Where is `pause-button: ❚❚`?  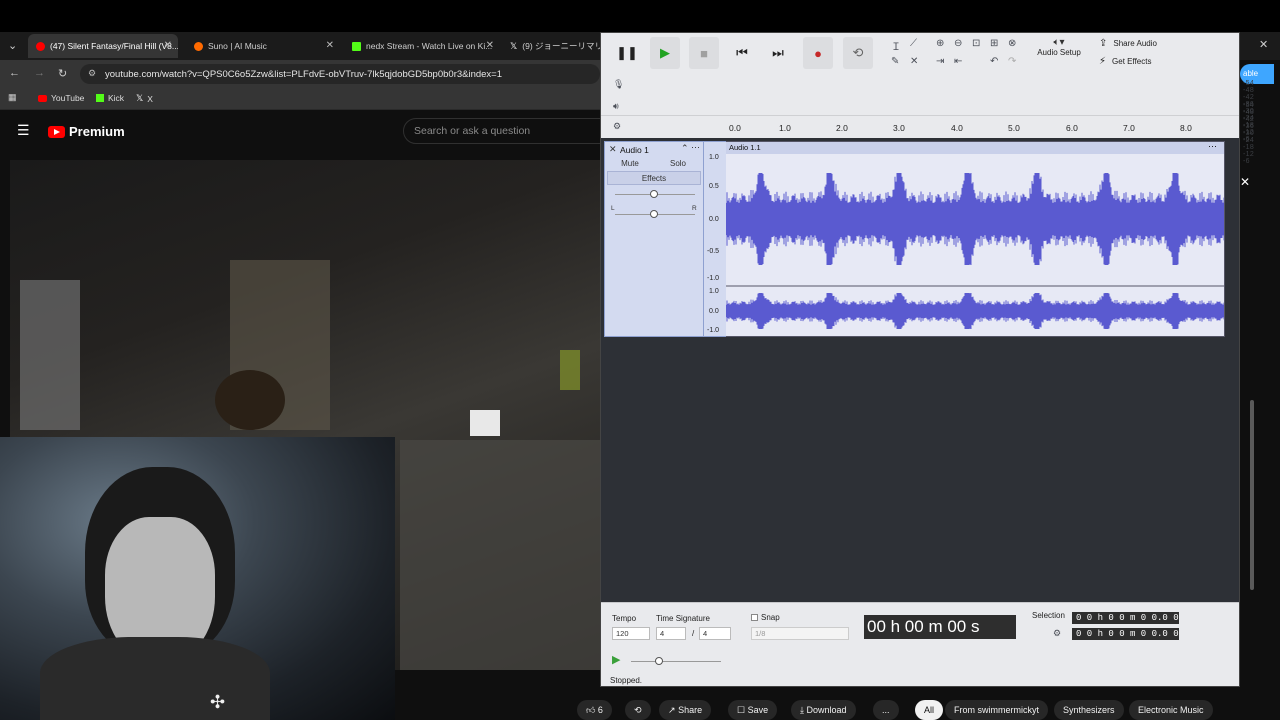
pause-button: ❚❚ is located at coordinates (627, 53).